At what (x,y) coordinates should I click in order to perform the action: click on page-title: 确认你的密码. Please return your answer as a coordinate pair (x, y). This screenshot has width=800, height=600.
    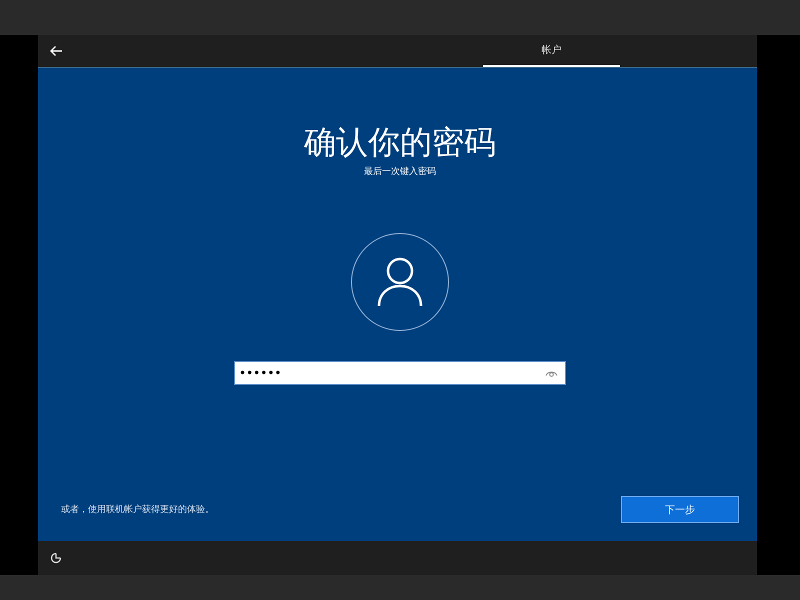
    Looking at the image, I should click on (400, 142).